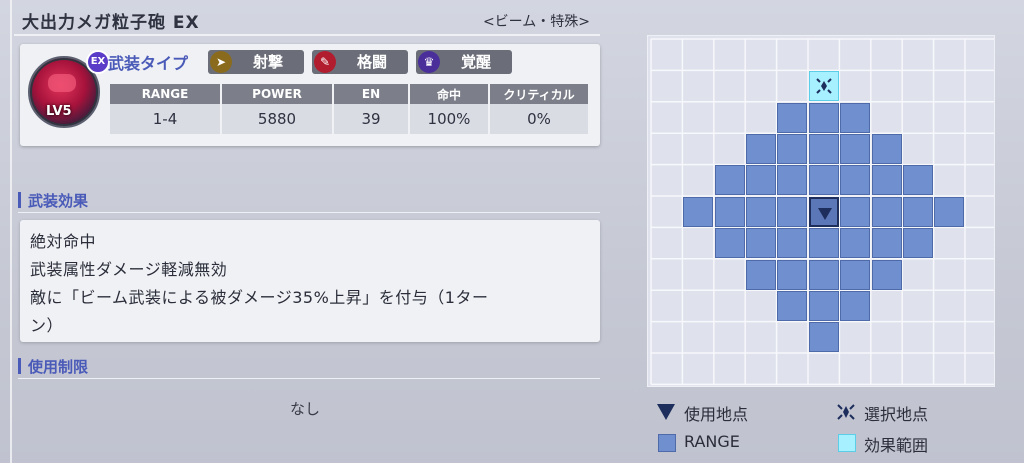 This screenshot has height=463, width=1024. What do you see at coordinates (538, 119) in the screenshot?
I see `stat-critical-value: 0%` at bounding box center [538, 119].